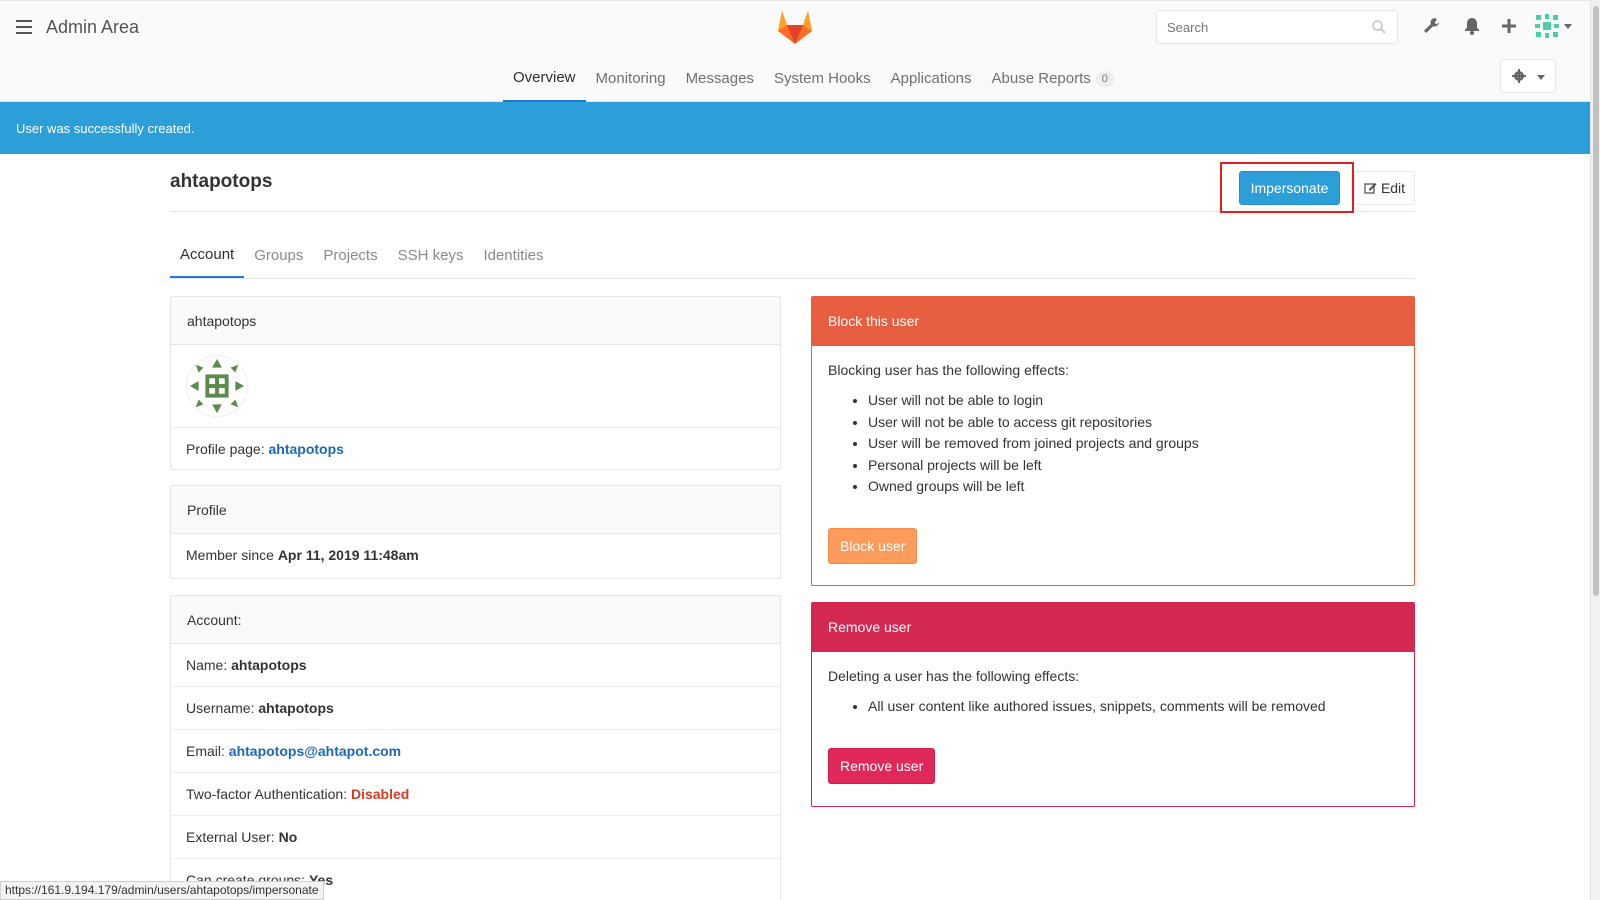 The height and width of the screenshot is (900, 1600). What do you see at coordinates (1053, 78) in the screenshot?
I see `nav-abuse-reports: Abuse Reports 0` at bounding box center [1053, 78].